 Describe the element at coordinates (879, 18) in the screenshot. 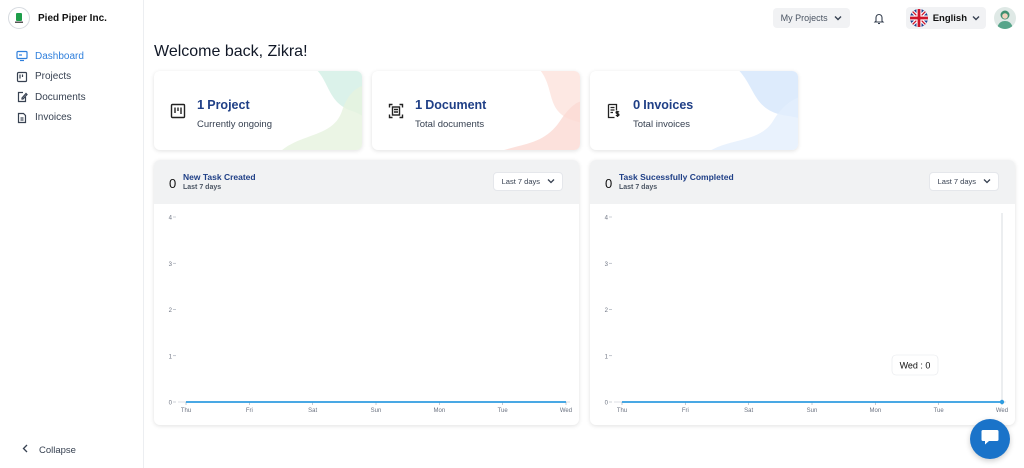

I see `notification-bell-icon` at that location.